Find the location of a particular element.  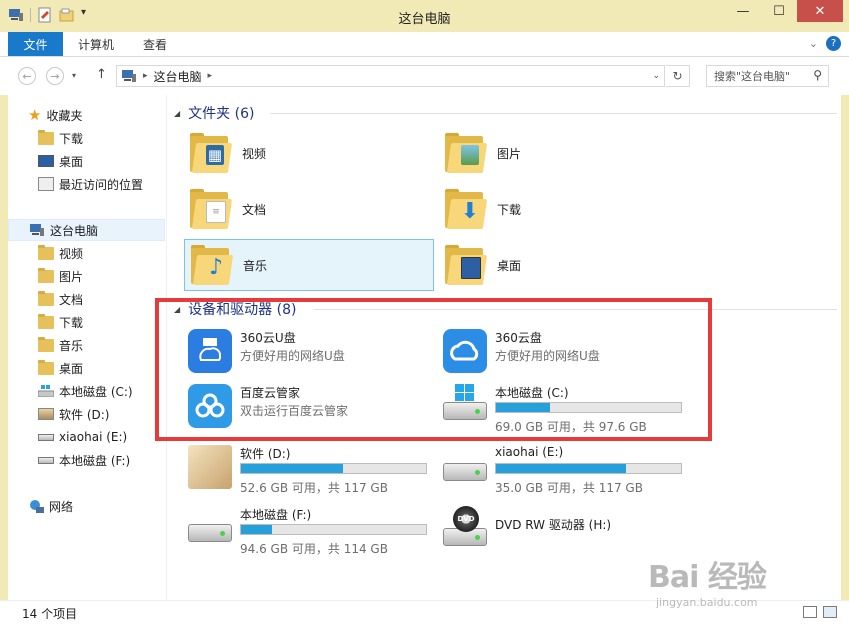

address-field: ▸ 这台电脑 ▸ ⌄ is located at coordinates (390, 76).